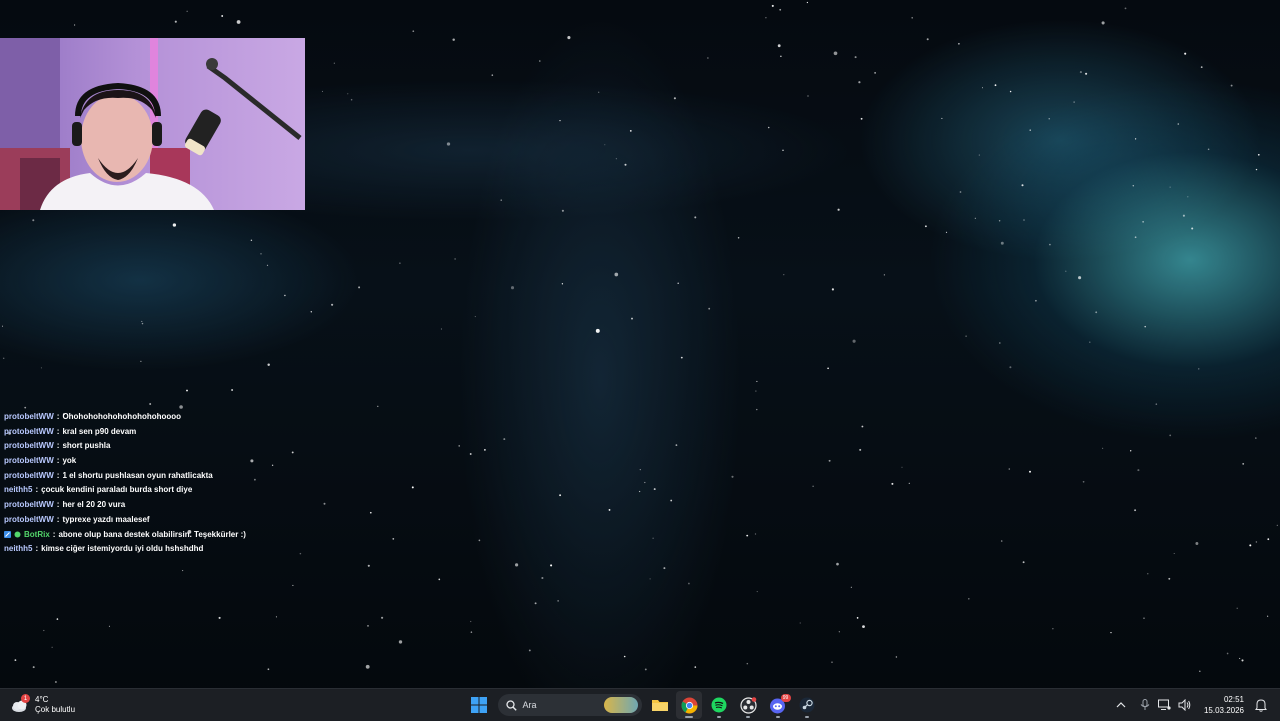 This screenshot has height=721, width=1280. Describe the element at coordinates (1233, 699) in the screenshot. I see `clock-time: 02:51` at that location.